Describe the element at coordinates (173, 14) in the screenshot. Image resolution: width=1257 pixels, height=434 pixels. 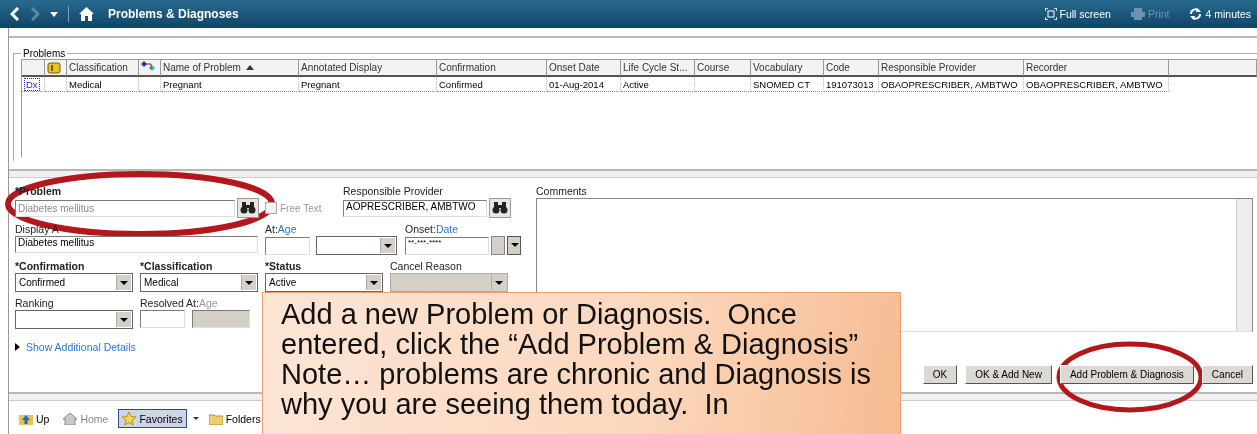
I see `page-title: Problems & Diagnoses` at that location.